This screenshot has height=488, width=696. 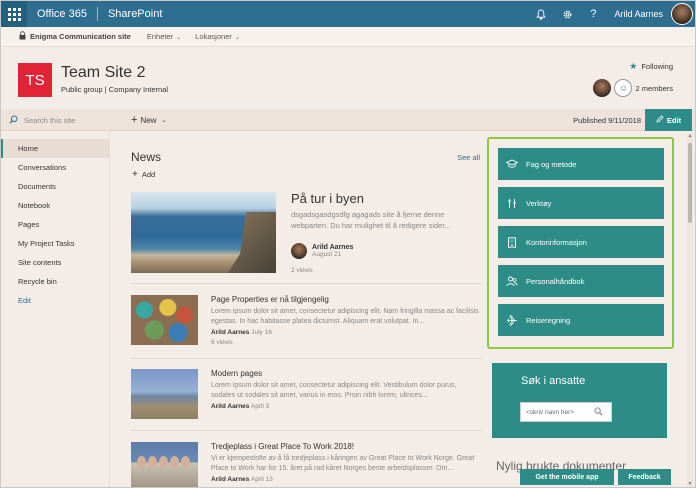 I want to click on news-item-meta: Arild Aarnes April 3, so click(x=240, y=406).